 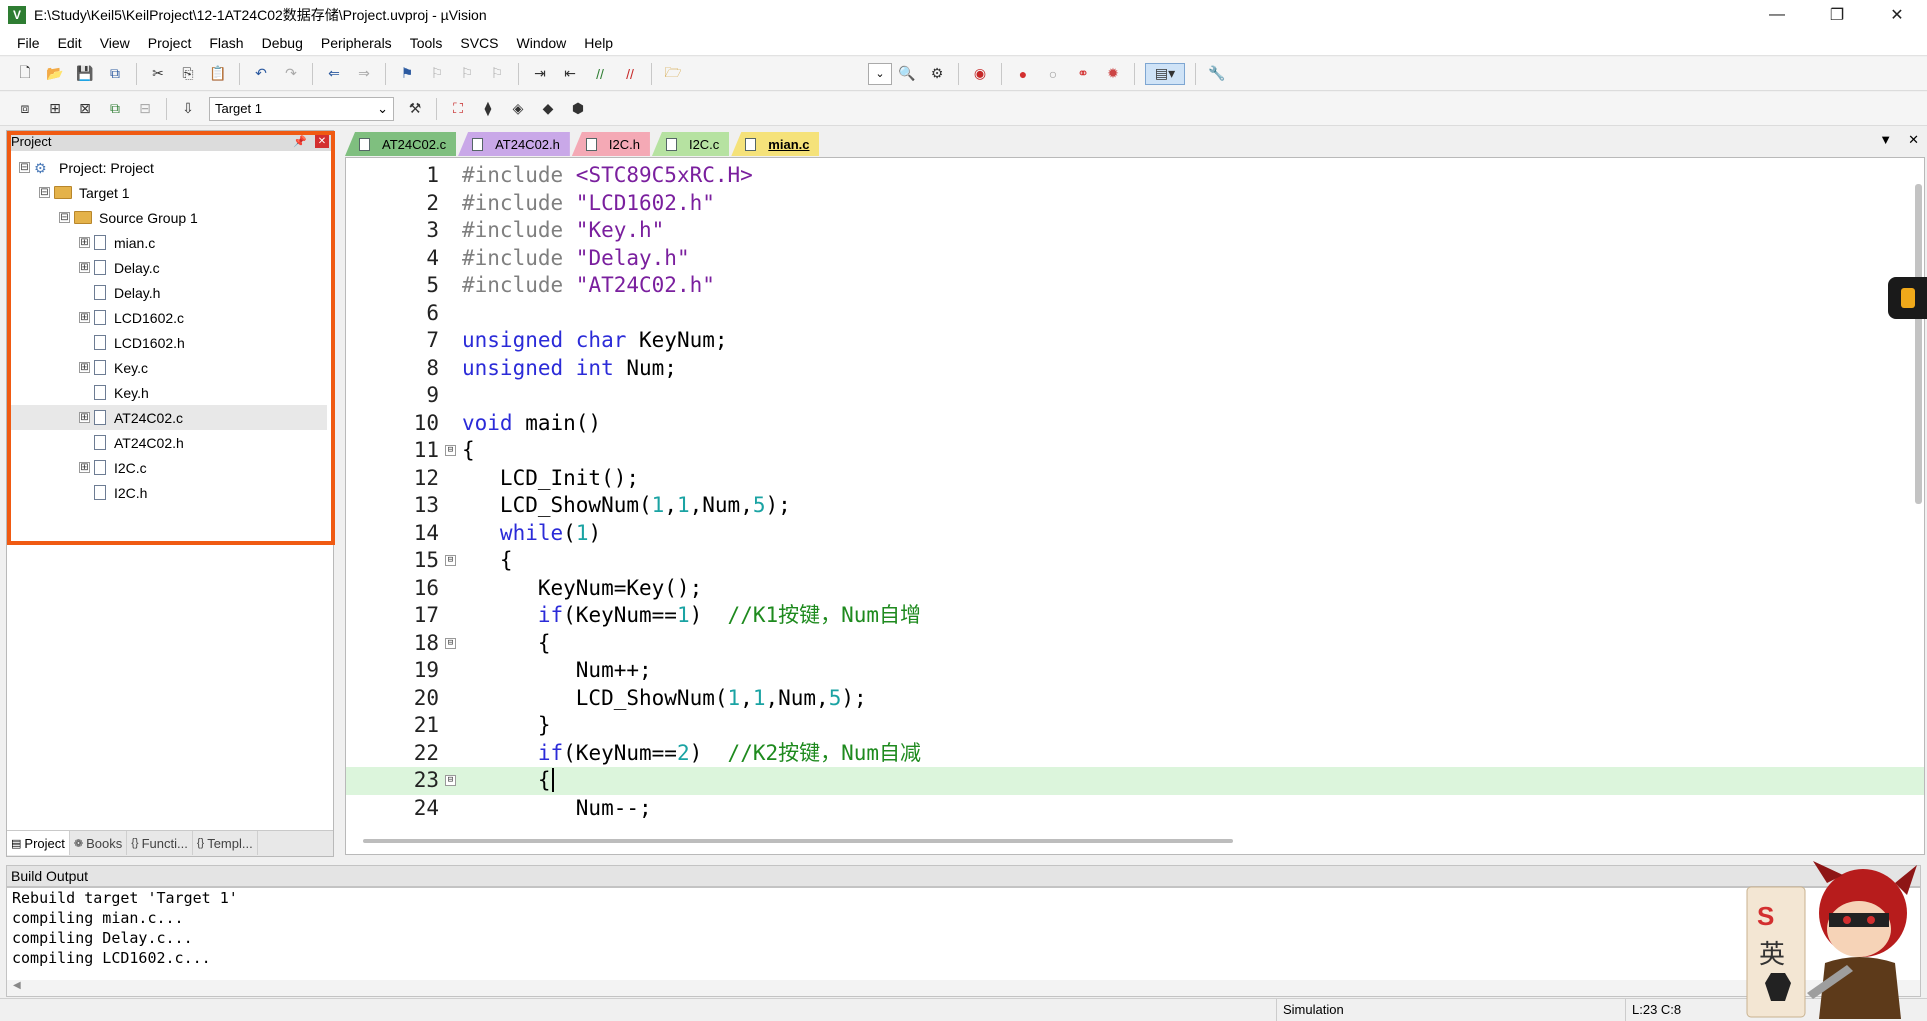 I want to click on download-icon: ⇩, so click(x=188, y=109).